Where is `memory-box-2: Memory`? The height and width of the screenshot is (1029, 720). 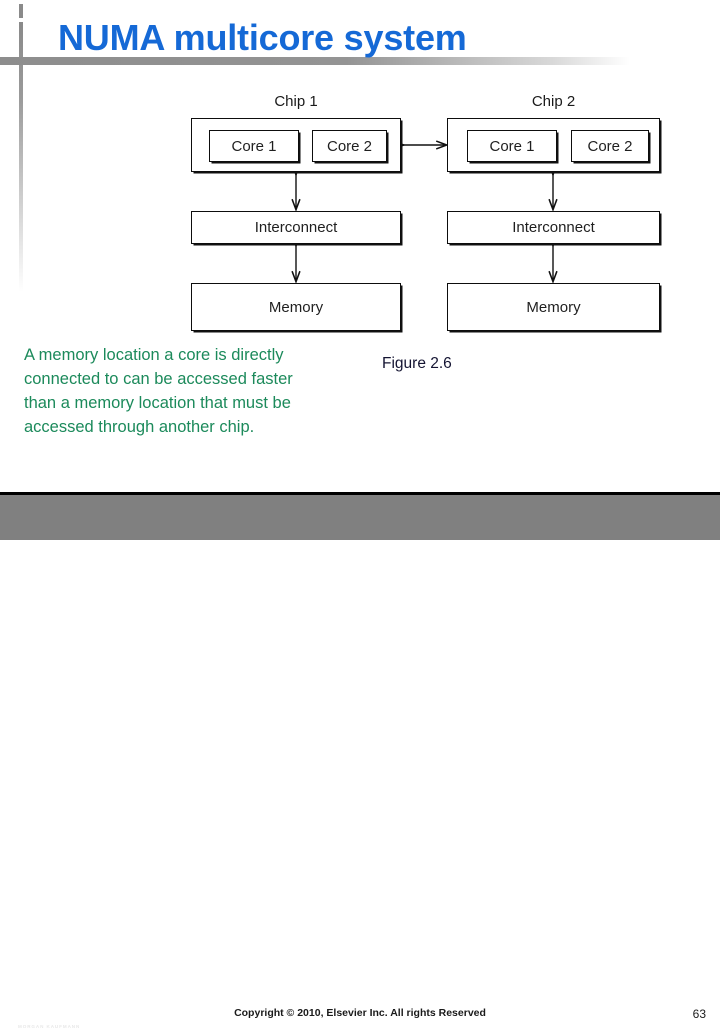 memory-box-2: Memory is located at coordinates (553, 307).